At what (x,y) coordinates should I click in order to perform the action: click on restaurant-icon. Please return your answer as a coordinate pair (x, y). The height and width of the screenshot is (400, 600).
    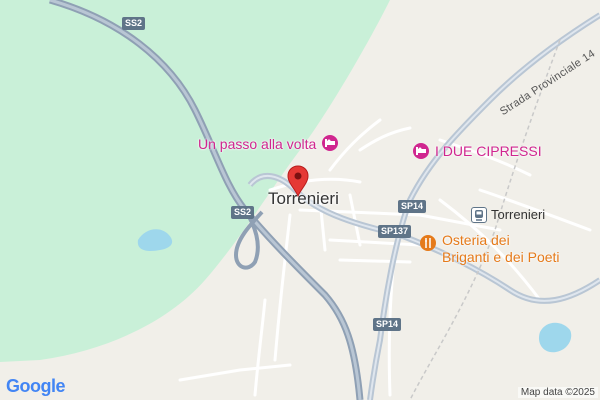
    Looking at the image, I should click on (428, 243).